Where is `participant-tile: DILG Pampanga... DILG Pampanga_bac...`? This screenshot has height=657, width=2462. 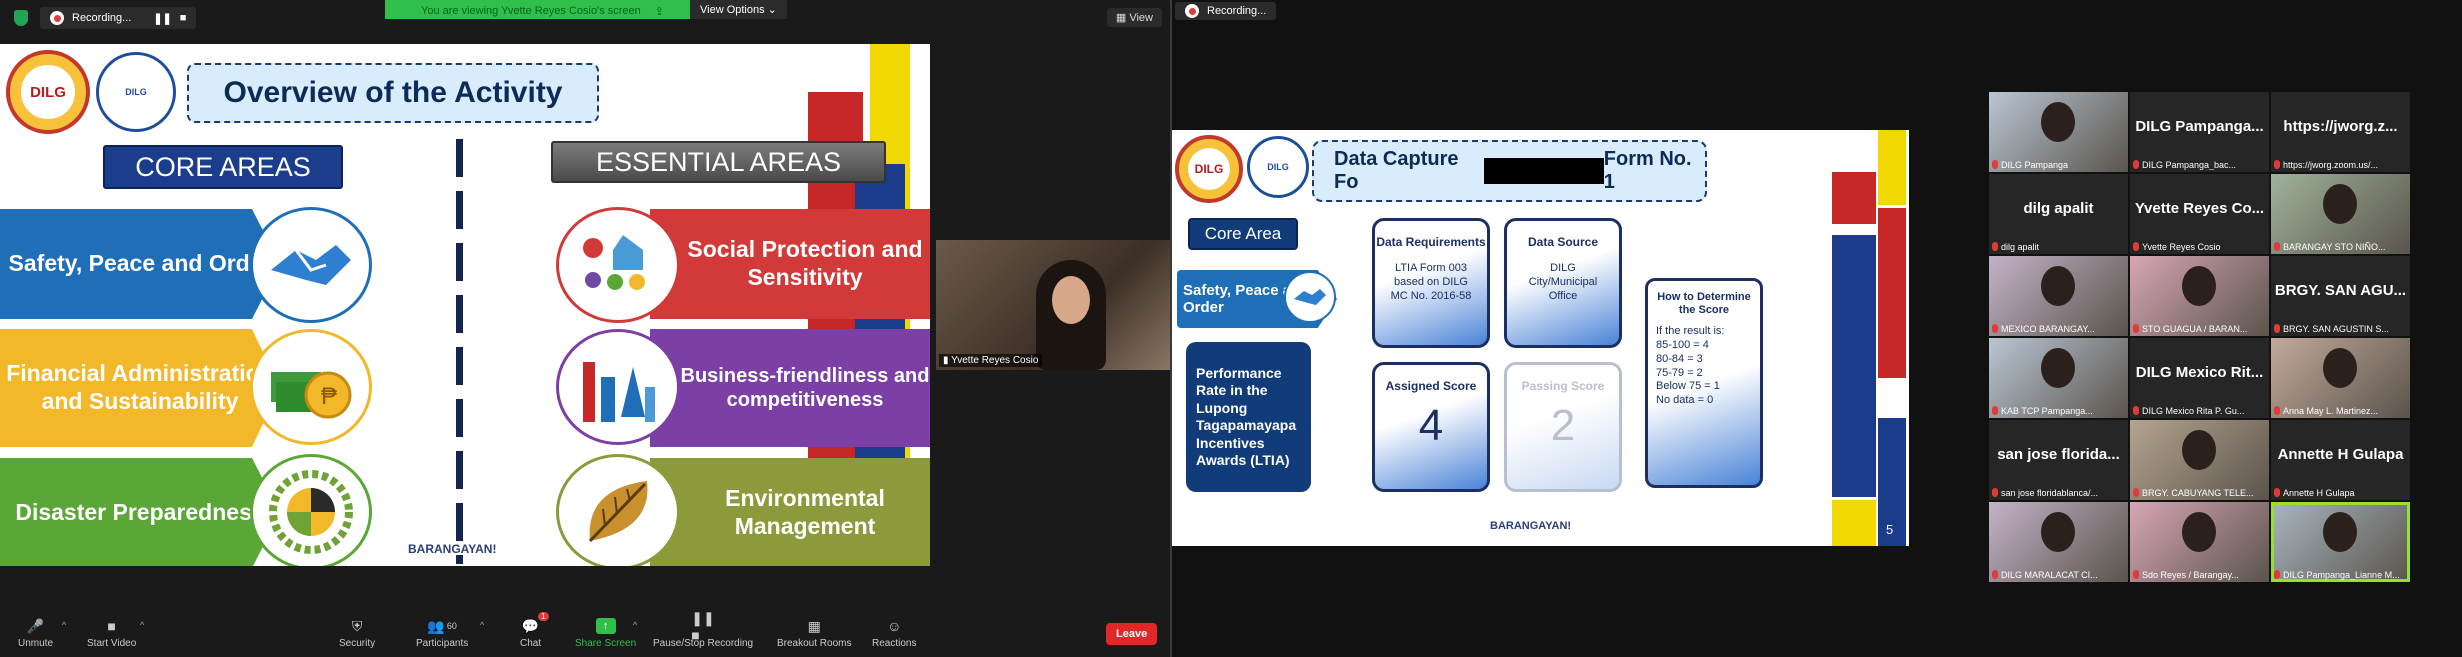
participant-tile: DILG Pampanga... DILG Pampanga_bac... is located at coordinates (2199, 132).